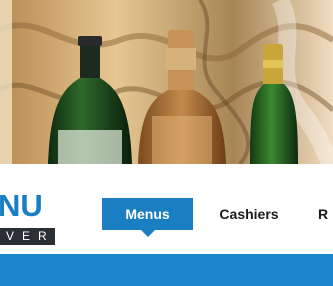 The image size is (333, 286). Describe the element at coordinates (147, 214) in the screenshot. I see `nav-menus-label: Menus` at that location.